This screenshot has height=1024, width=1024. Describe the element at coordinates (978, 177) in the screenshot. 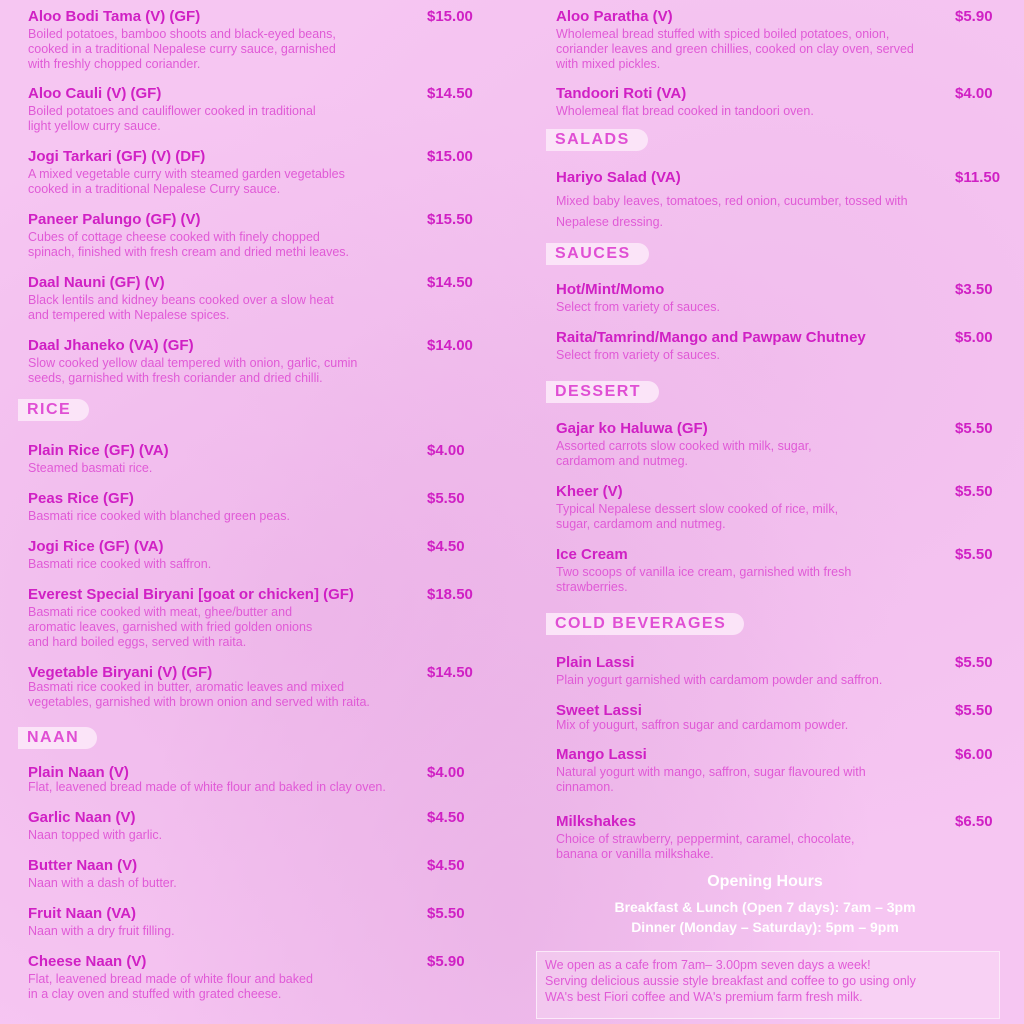

I see `item-price: $11.50` at that location.